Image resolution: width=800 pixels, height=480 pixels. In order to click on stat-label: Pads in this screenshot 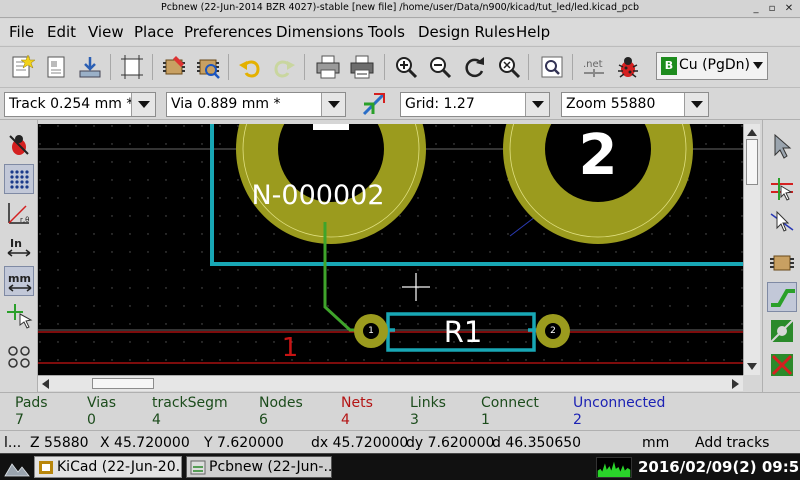, I will do `click(31, 403)`.